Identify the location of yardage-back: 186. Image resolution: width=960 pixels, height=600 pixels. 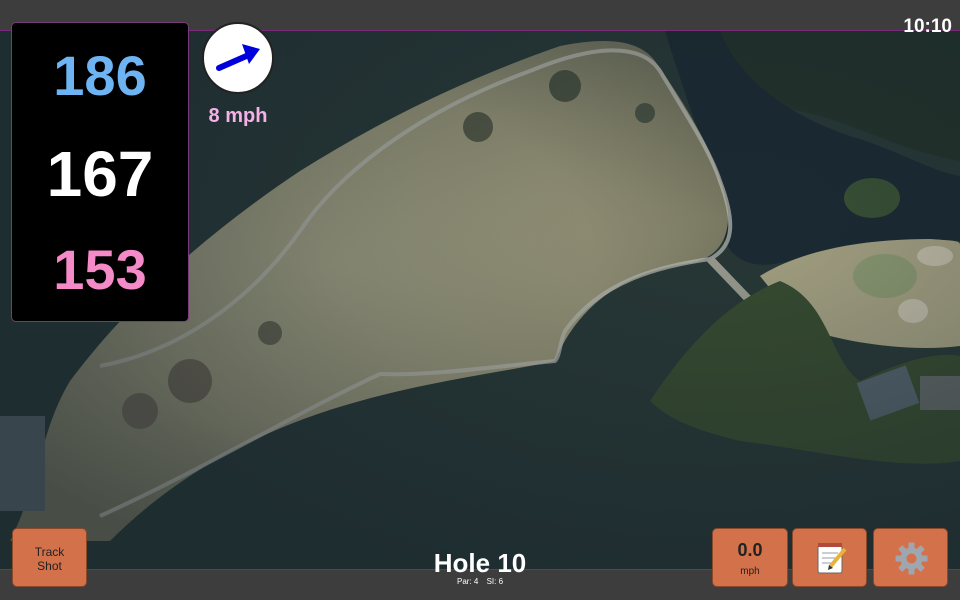
(100, 75).